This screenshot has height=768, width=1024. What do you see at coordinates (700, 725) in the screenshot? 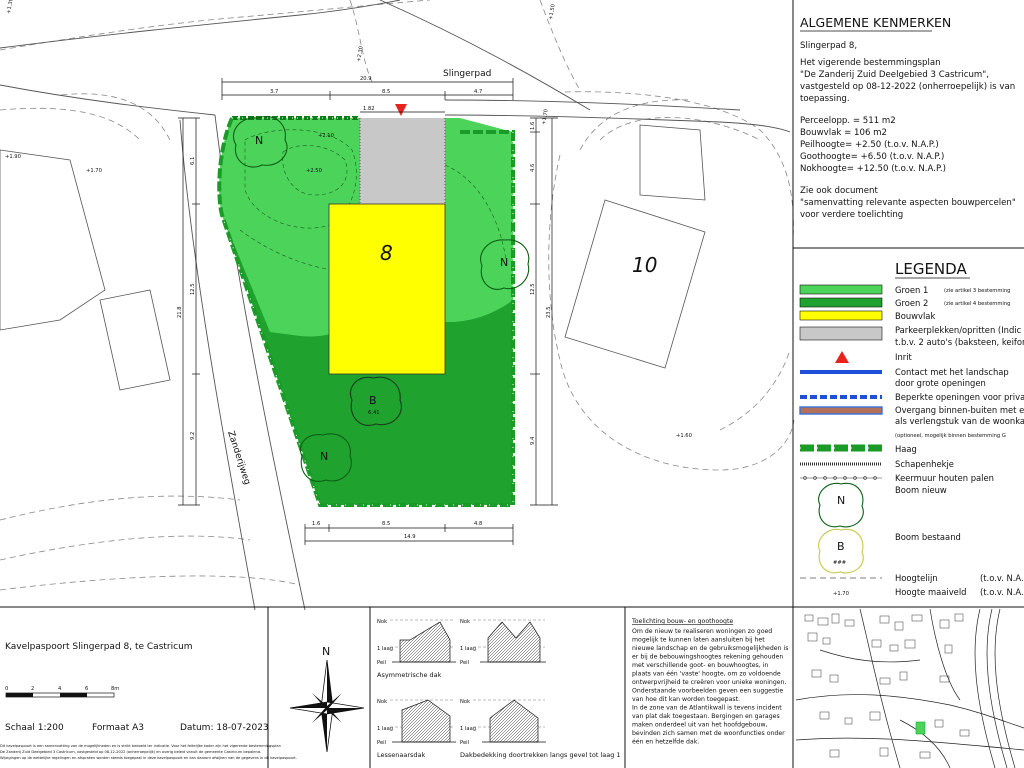
I see `toelichting-line: maken onderdeel uit van het hoofdgebouw,` at bounding box center [700, 725].